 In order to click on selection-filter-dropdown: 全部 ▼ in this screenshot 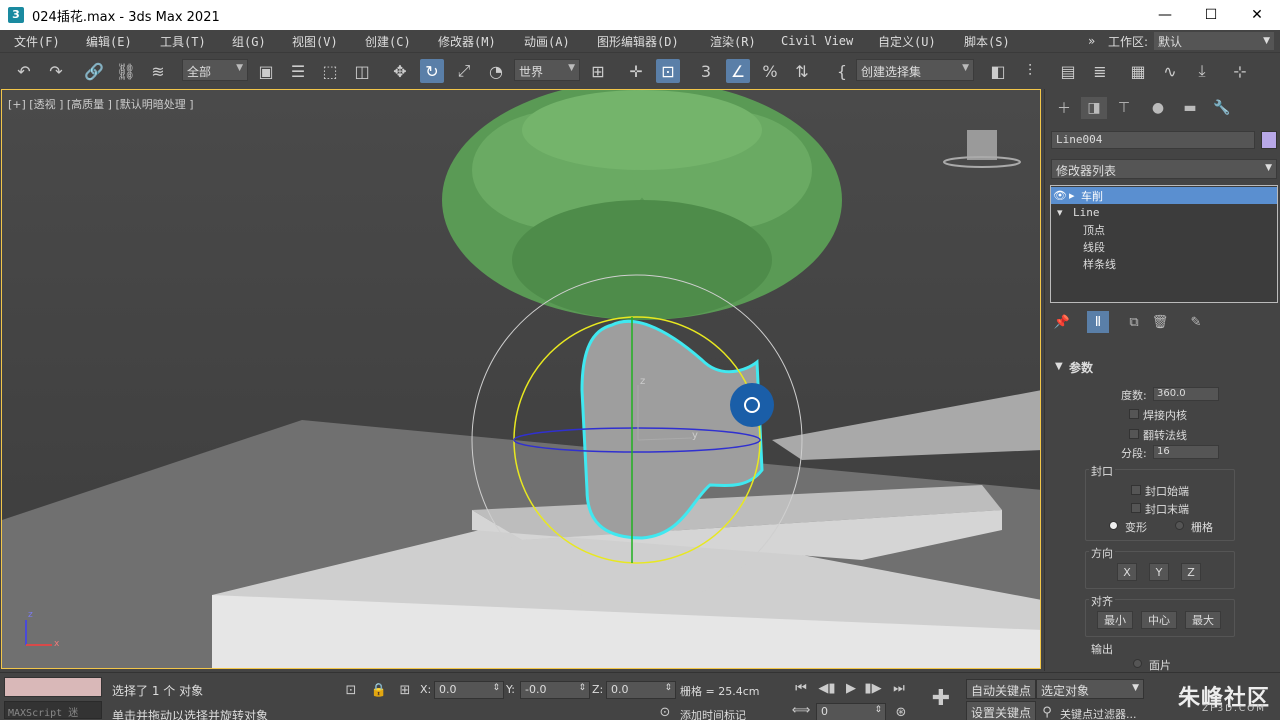, I will do `click(215, 70)`.